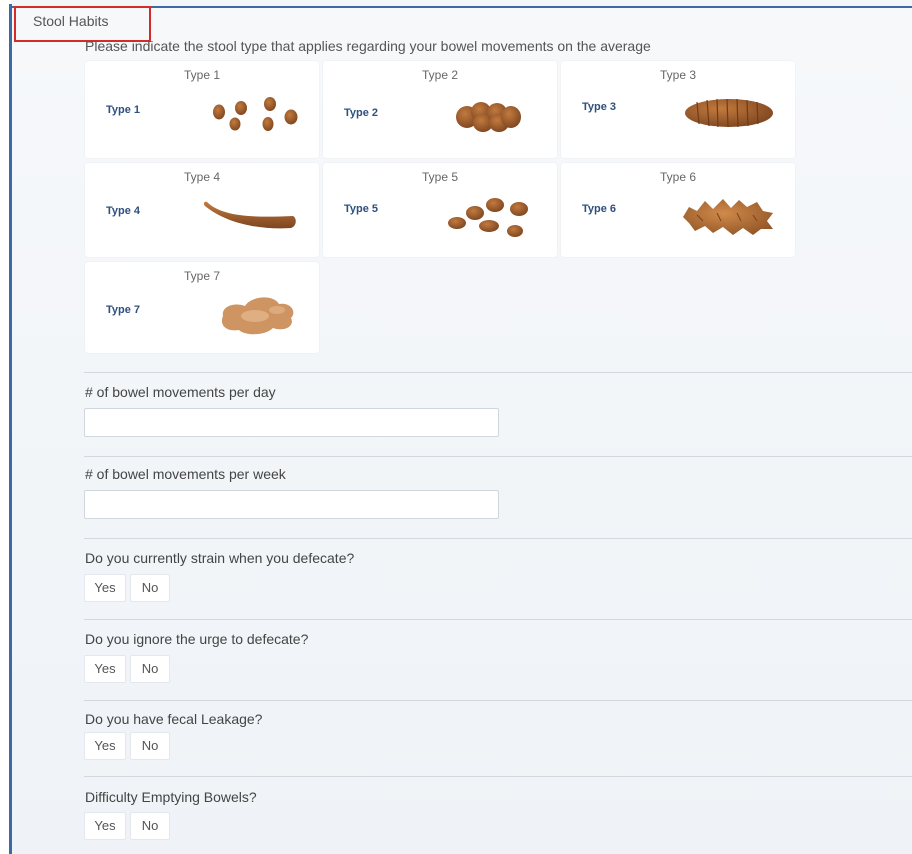 The width and height of the screenshot is (912, 854). Describe the element at coordinates (171, 797) in the screenshot. I see `difficulty-emptying-question-label: Difficulty Emptying Bowels?` at that location.